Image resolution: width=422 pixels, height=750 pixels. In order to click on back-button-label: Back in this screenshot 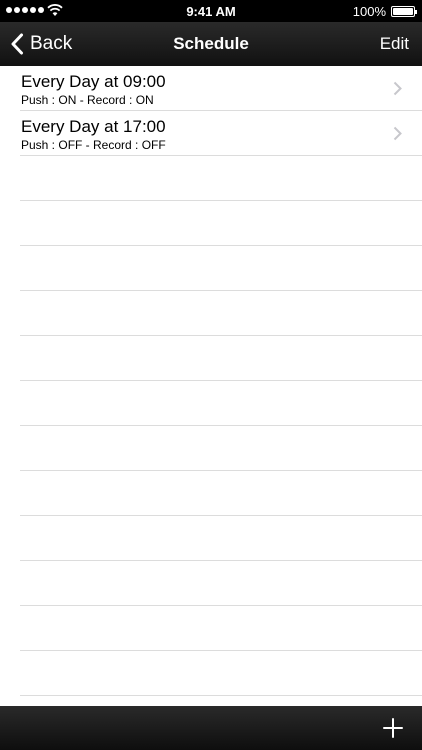, I will do `click(51, 43)`.